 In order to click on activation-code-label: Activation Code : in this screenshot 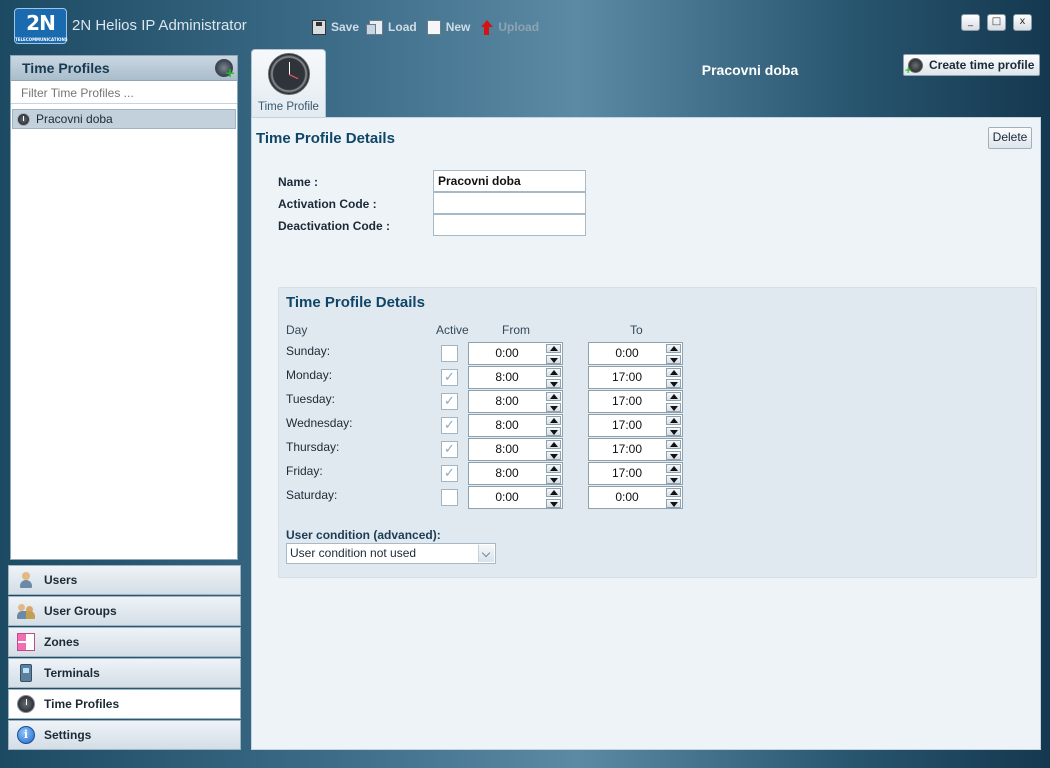, I will do `click(327, 204)`.